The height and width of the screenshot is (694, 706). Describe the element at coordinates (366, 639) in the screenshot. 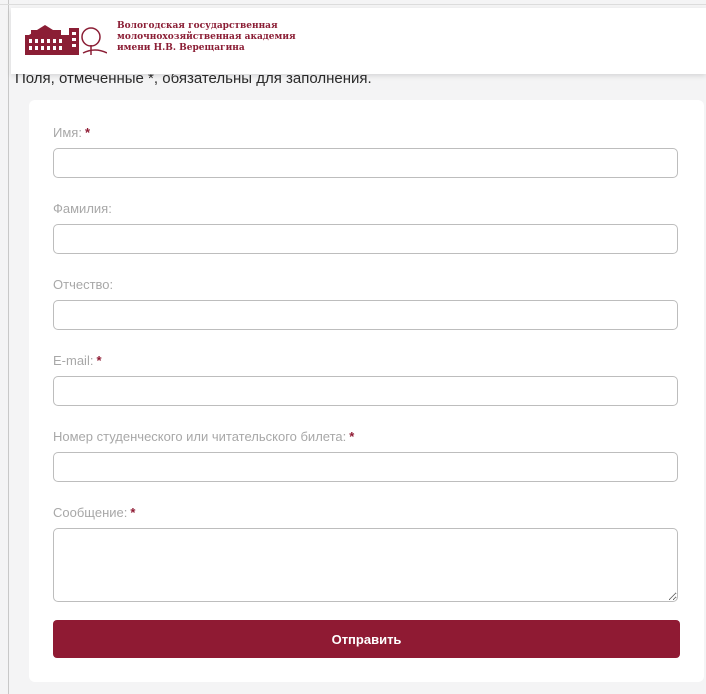

I see `submit-button: Отправить` at that location.